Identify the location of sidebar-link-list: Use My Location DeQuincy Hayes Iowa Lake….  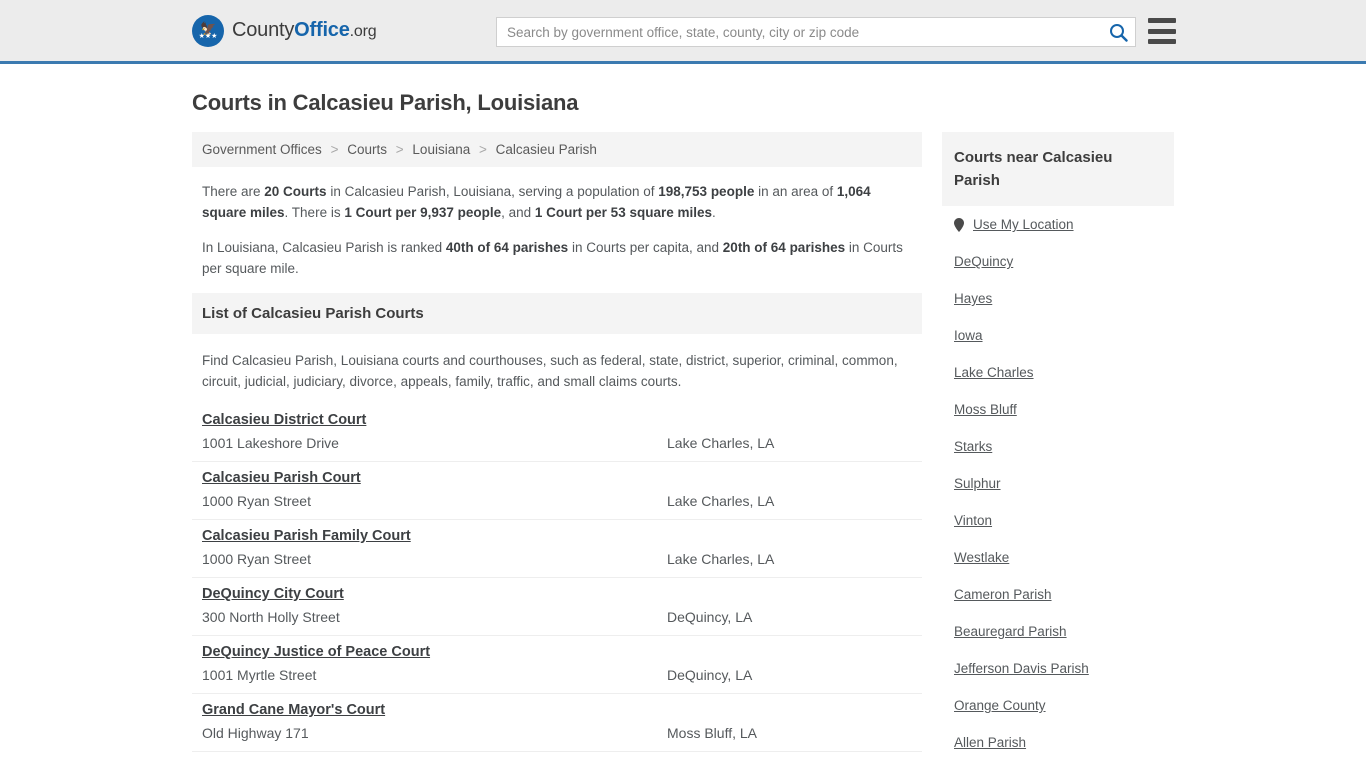
(1058, 483).